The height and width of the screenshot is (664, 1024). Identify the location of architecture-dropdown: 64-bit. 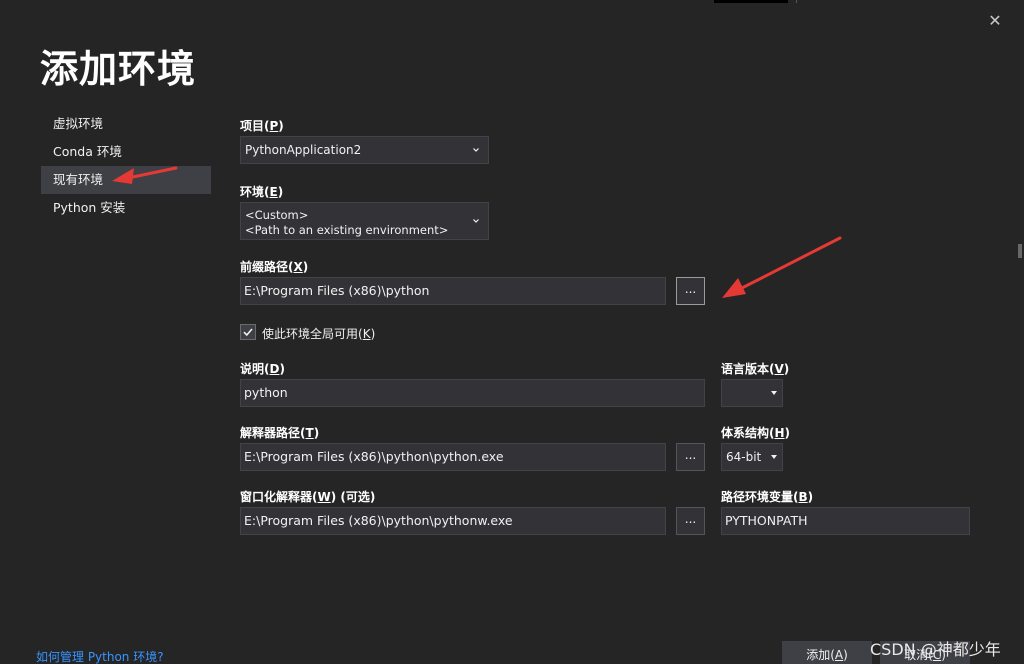
(752, 457).